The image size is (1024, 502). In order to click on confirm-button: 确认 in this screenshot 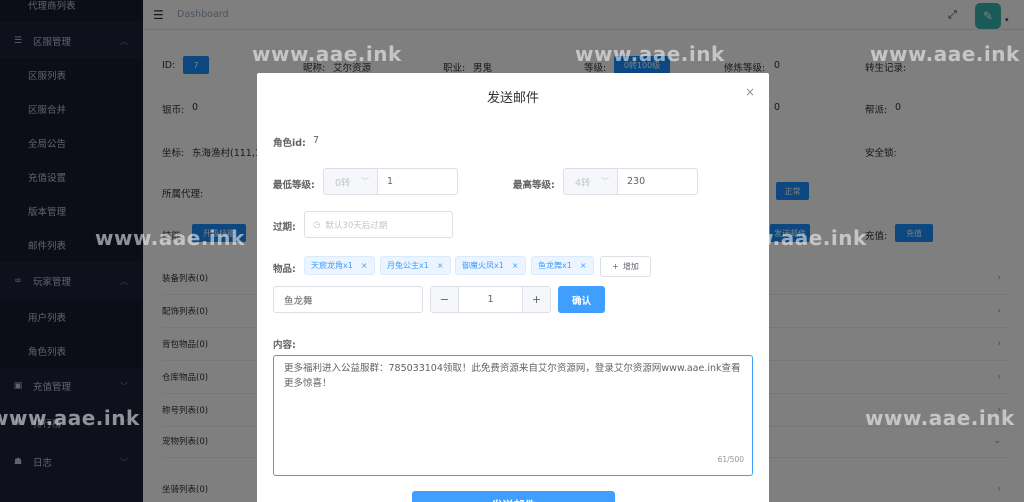, I will do `click(581, 299)`.